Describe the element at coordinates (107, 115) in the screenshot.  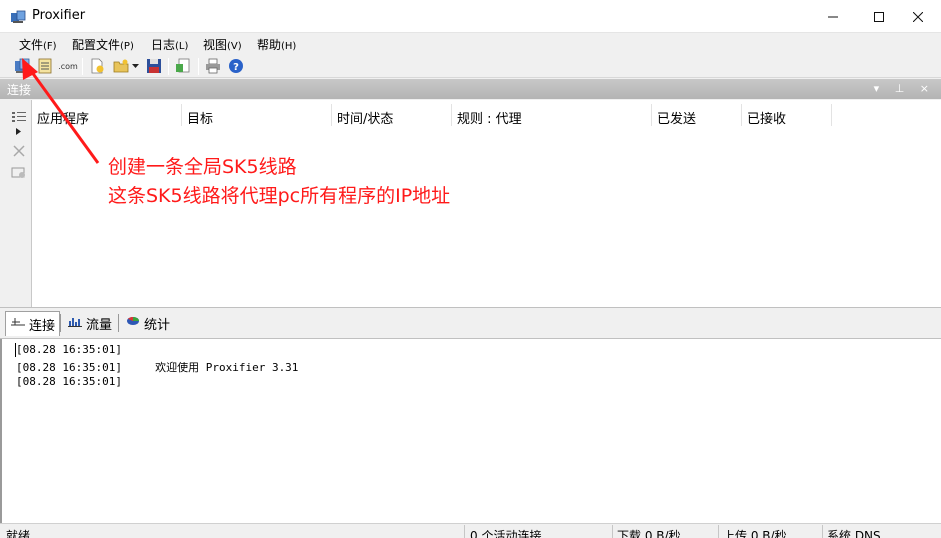
I see `column-header-application: 应用程序` at that location.